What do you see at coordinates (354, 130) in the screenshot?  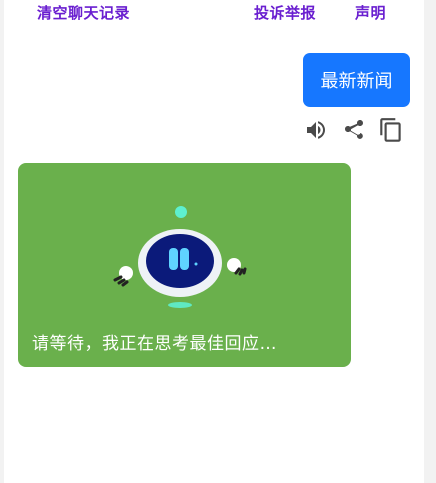 I see `share-icon` at bounding box center [354, 130].